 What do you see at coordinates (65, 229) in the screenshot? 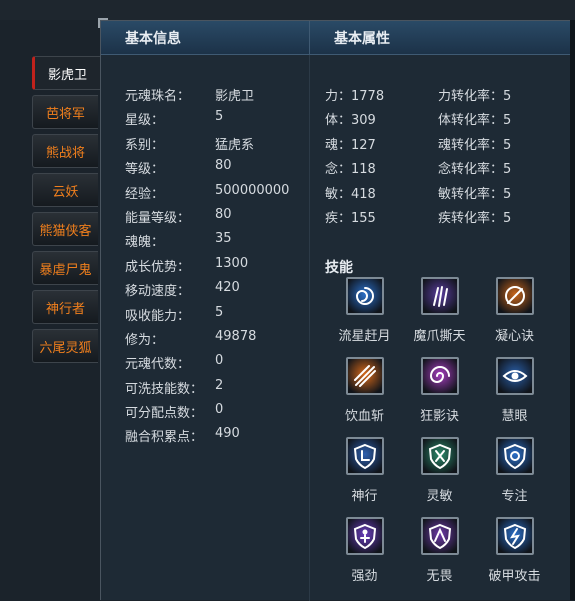
I see `pet-tab: 熊猫侠客` at bounding box center [65, 229].